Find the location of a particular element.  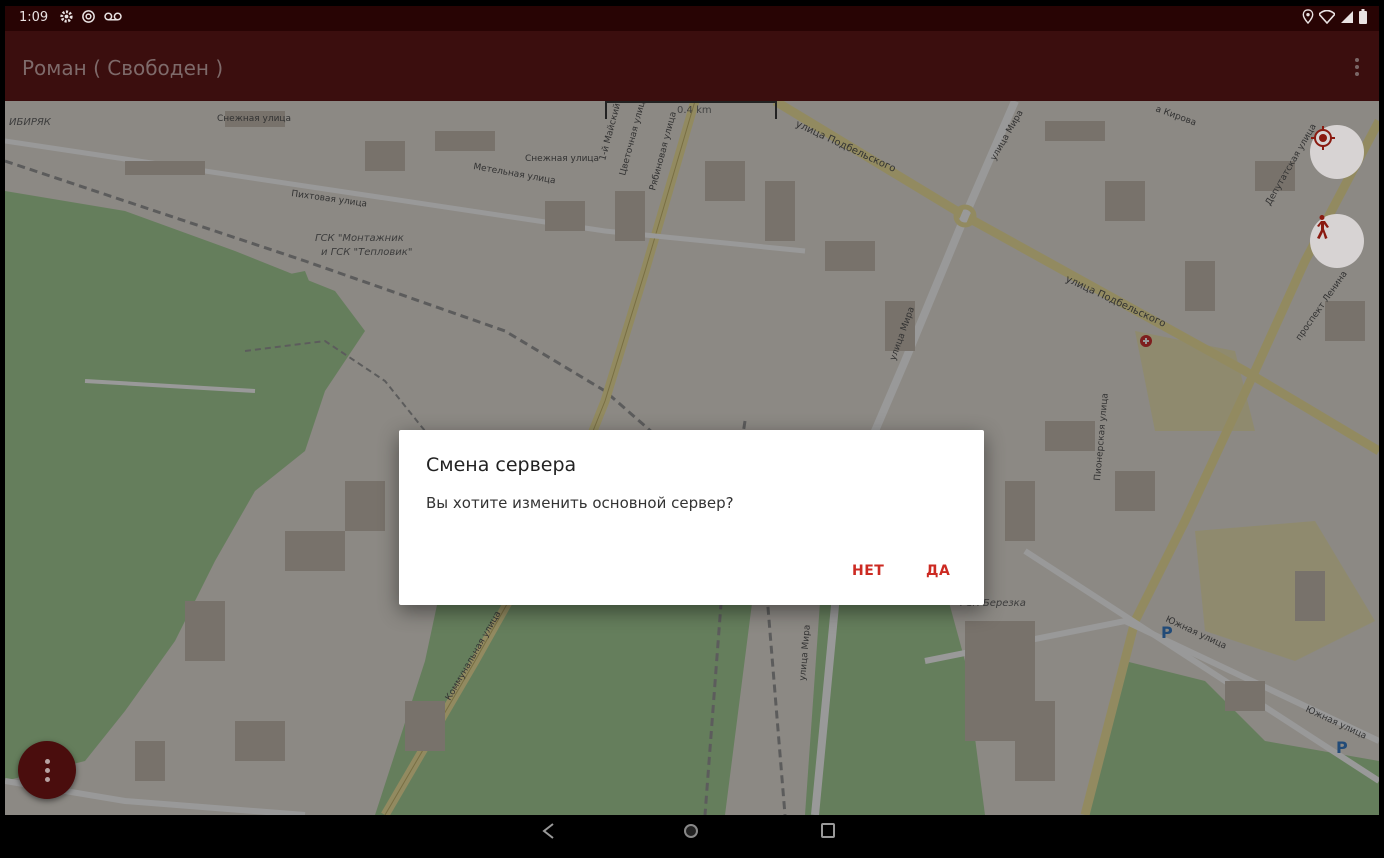

location-icon is located at coordinates (1308, 18).